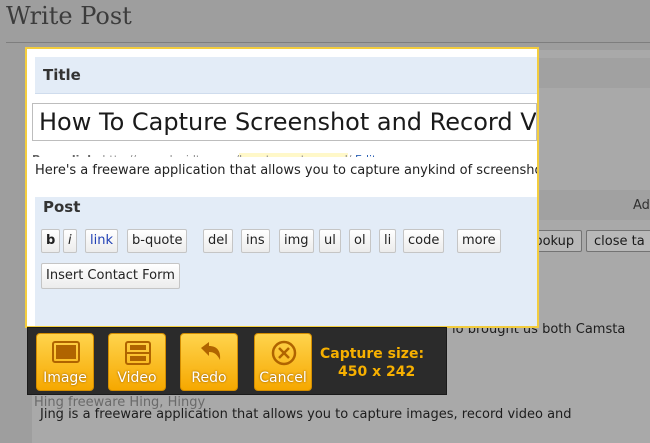 This screenshot has height=443, width=650. I want to click on capture-size-value: 450 x 242, so click(377, 372).